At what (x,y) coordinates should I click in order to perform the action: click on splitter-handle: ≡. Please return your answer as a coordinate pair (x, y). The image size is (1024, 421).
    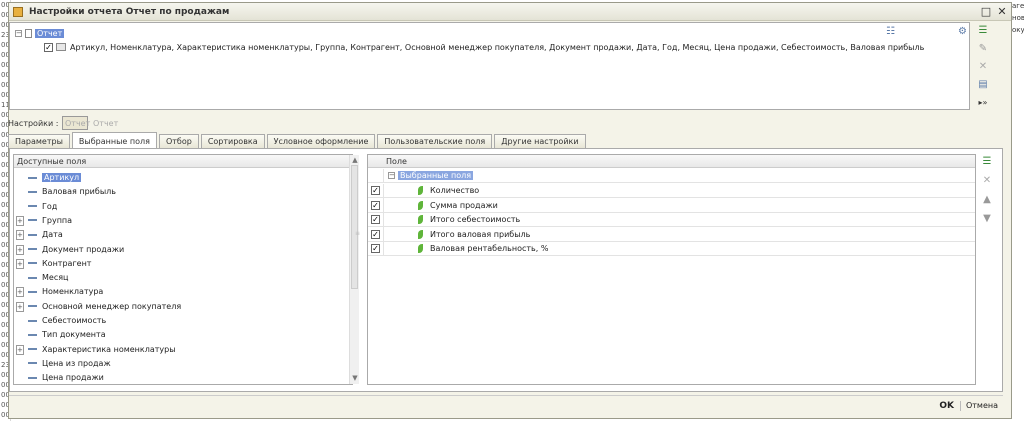
    Looking at the image, I should click on (357, 233).